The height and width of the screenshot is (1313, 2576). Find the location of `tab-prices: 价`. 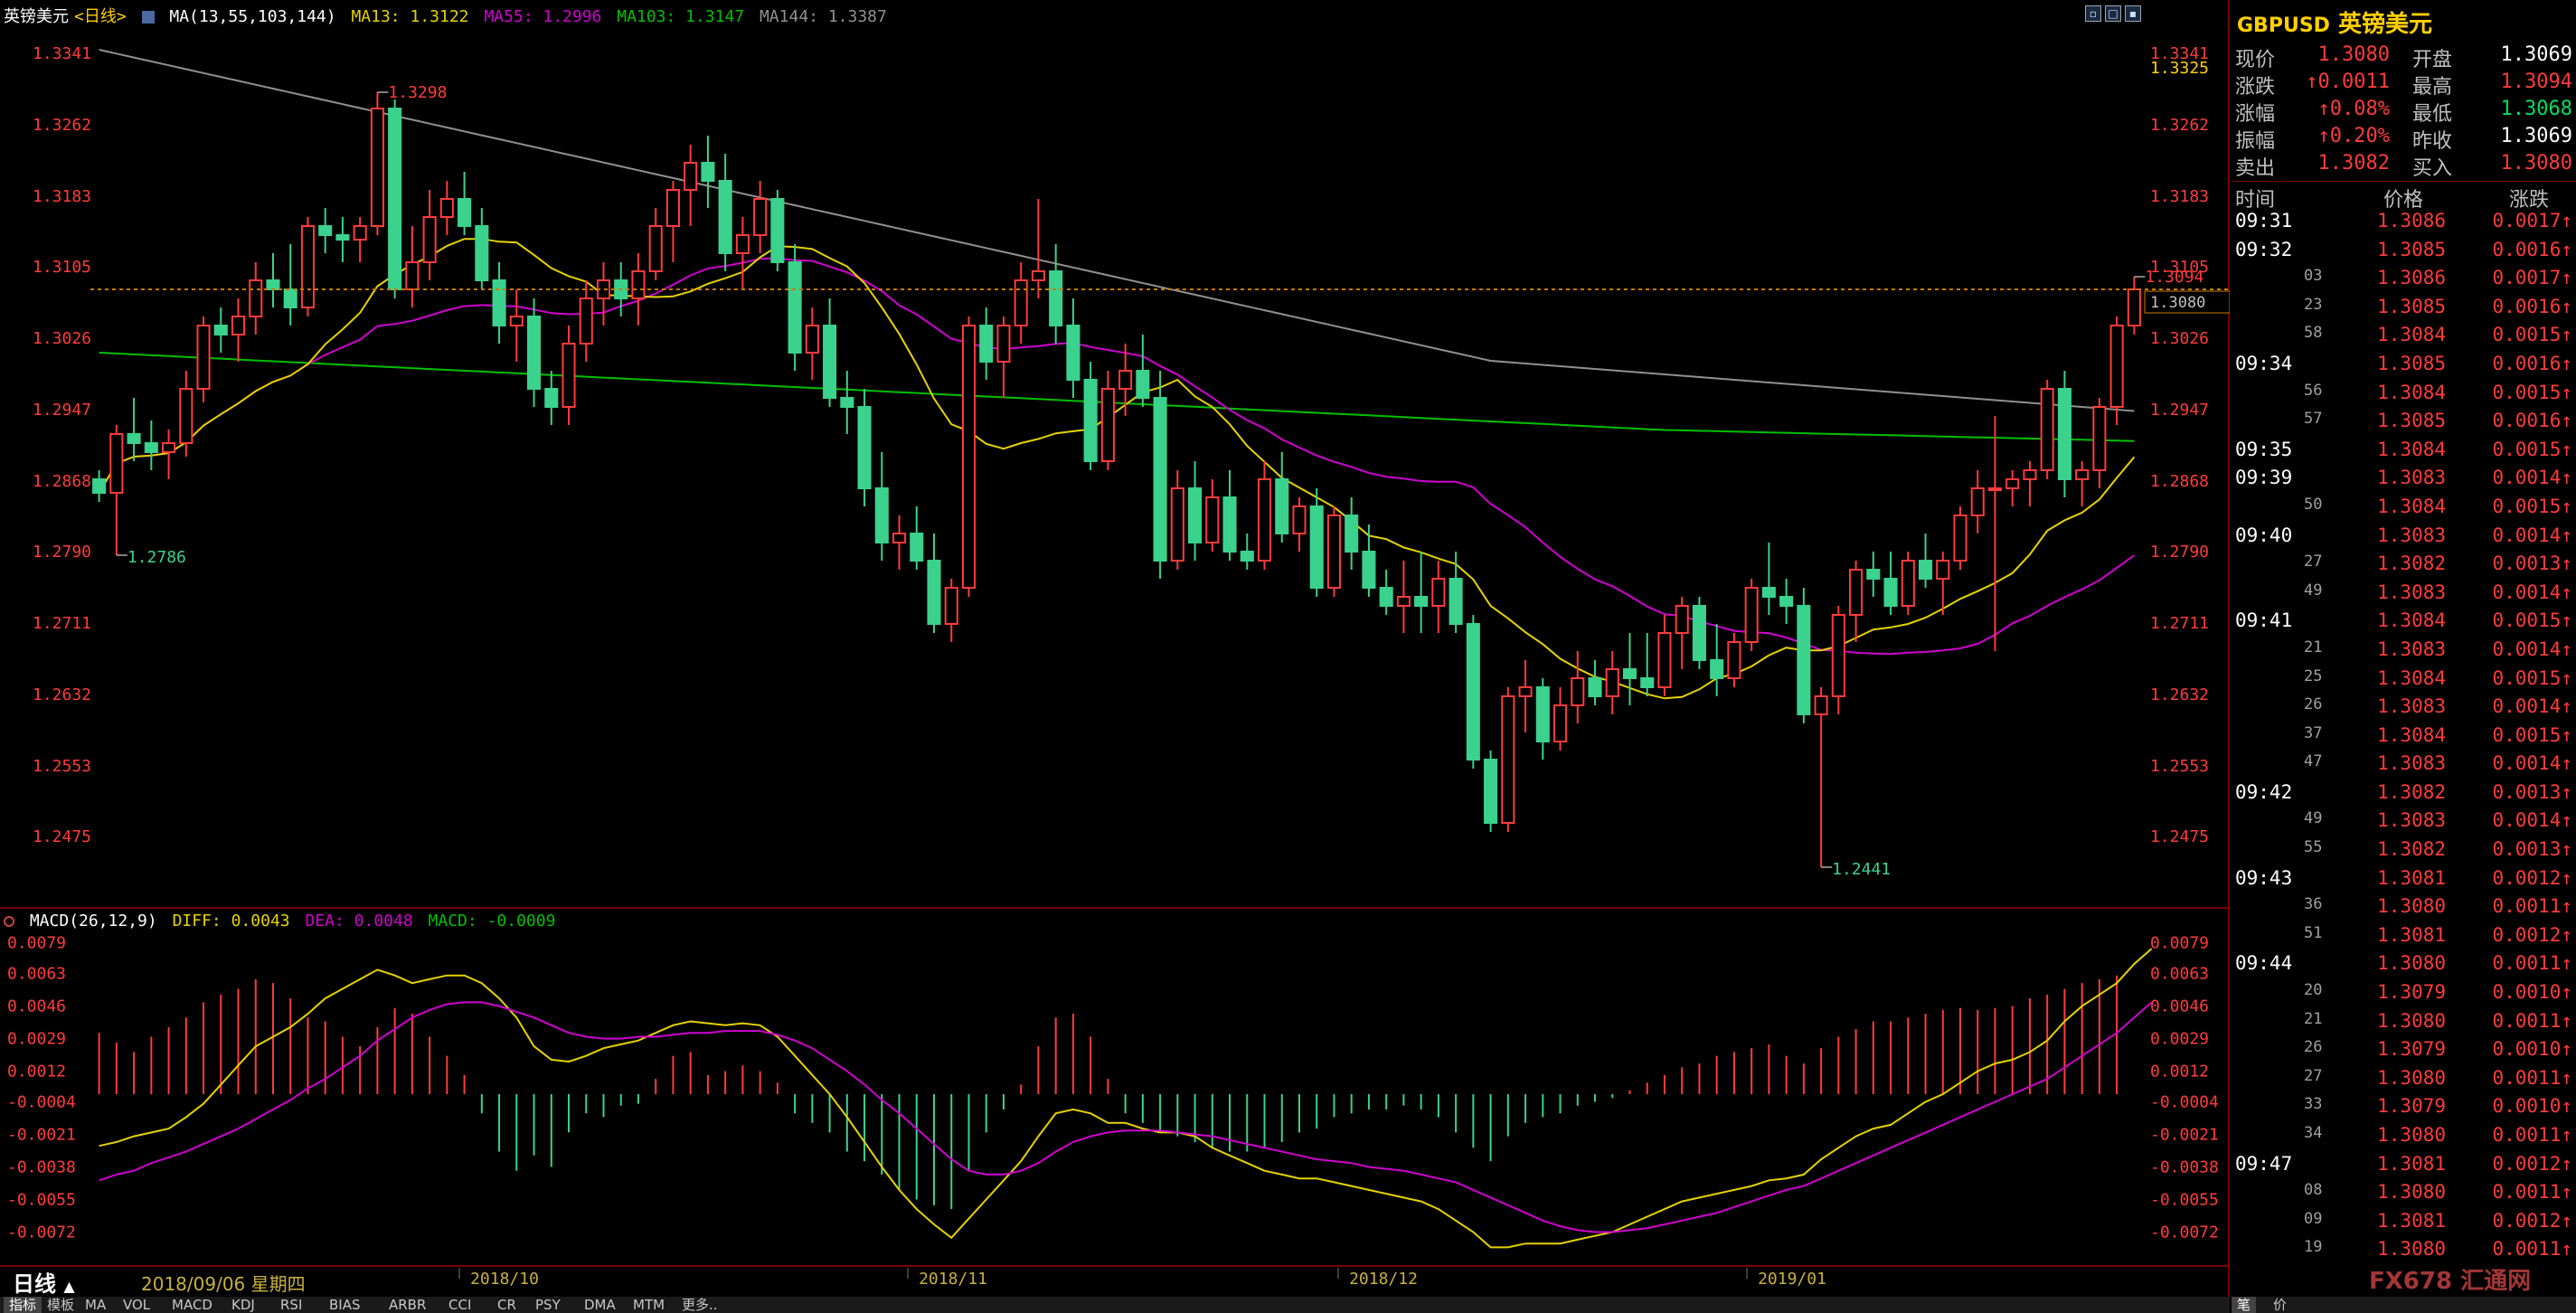

tab-prices: 价 is located at coordinates (2280, 1305).